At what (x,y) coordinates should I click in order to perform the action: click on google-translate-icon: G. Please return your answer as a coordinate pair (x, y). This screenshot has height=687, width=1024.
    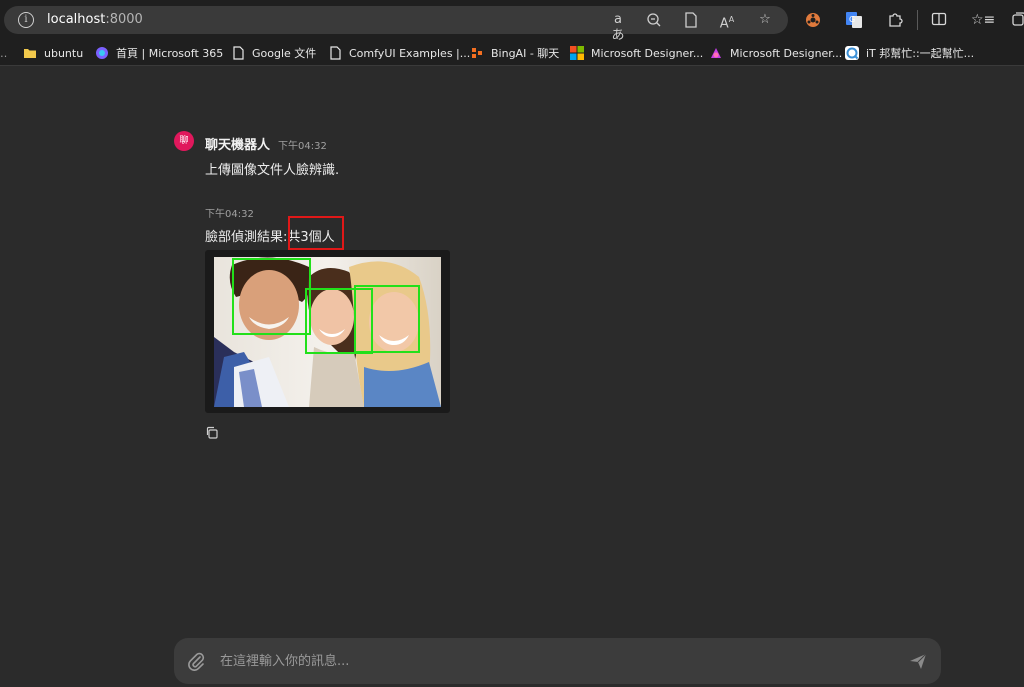
    Looking at the image, I should click on (854, 20).